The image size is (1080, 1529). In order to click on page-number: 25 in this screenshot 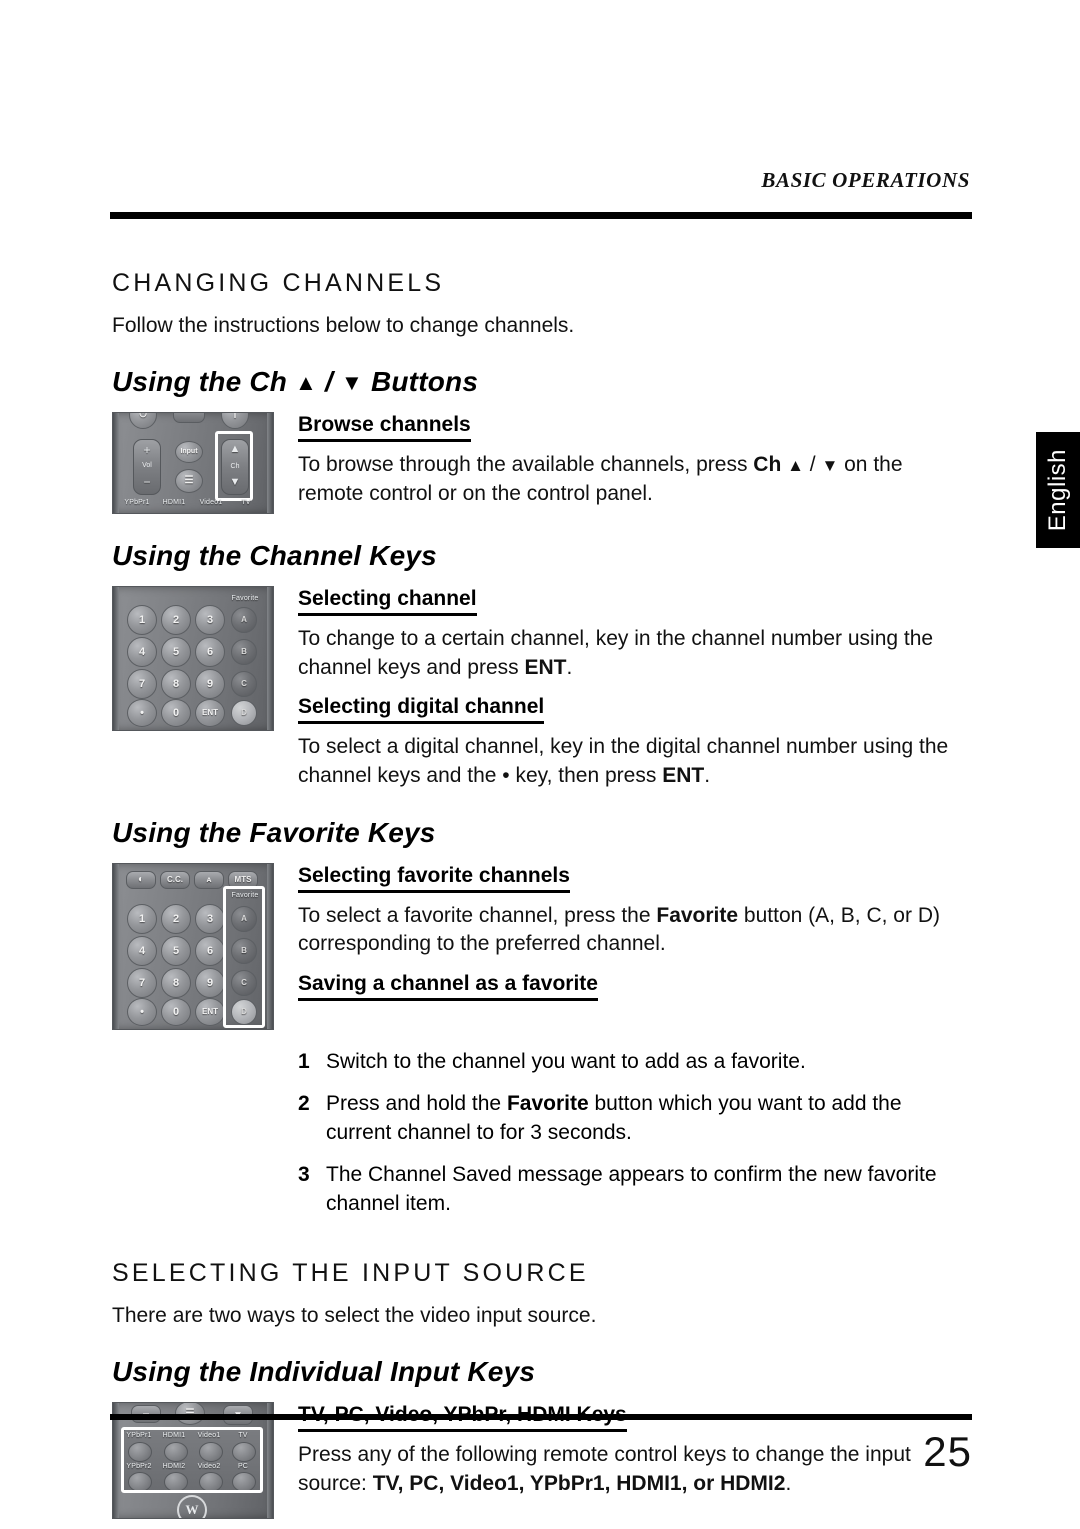, I will do `click(947, 1451)`.